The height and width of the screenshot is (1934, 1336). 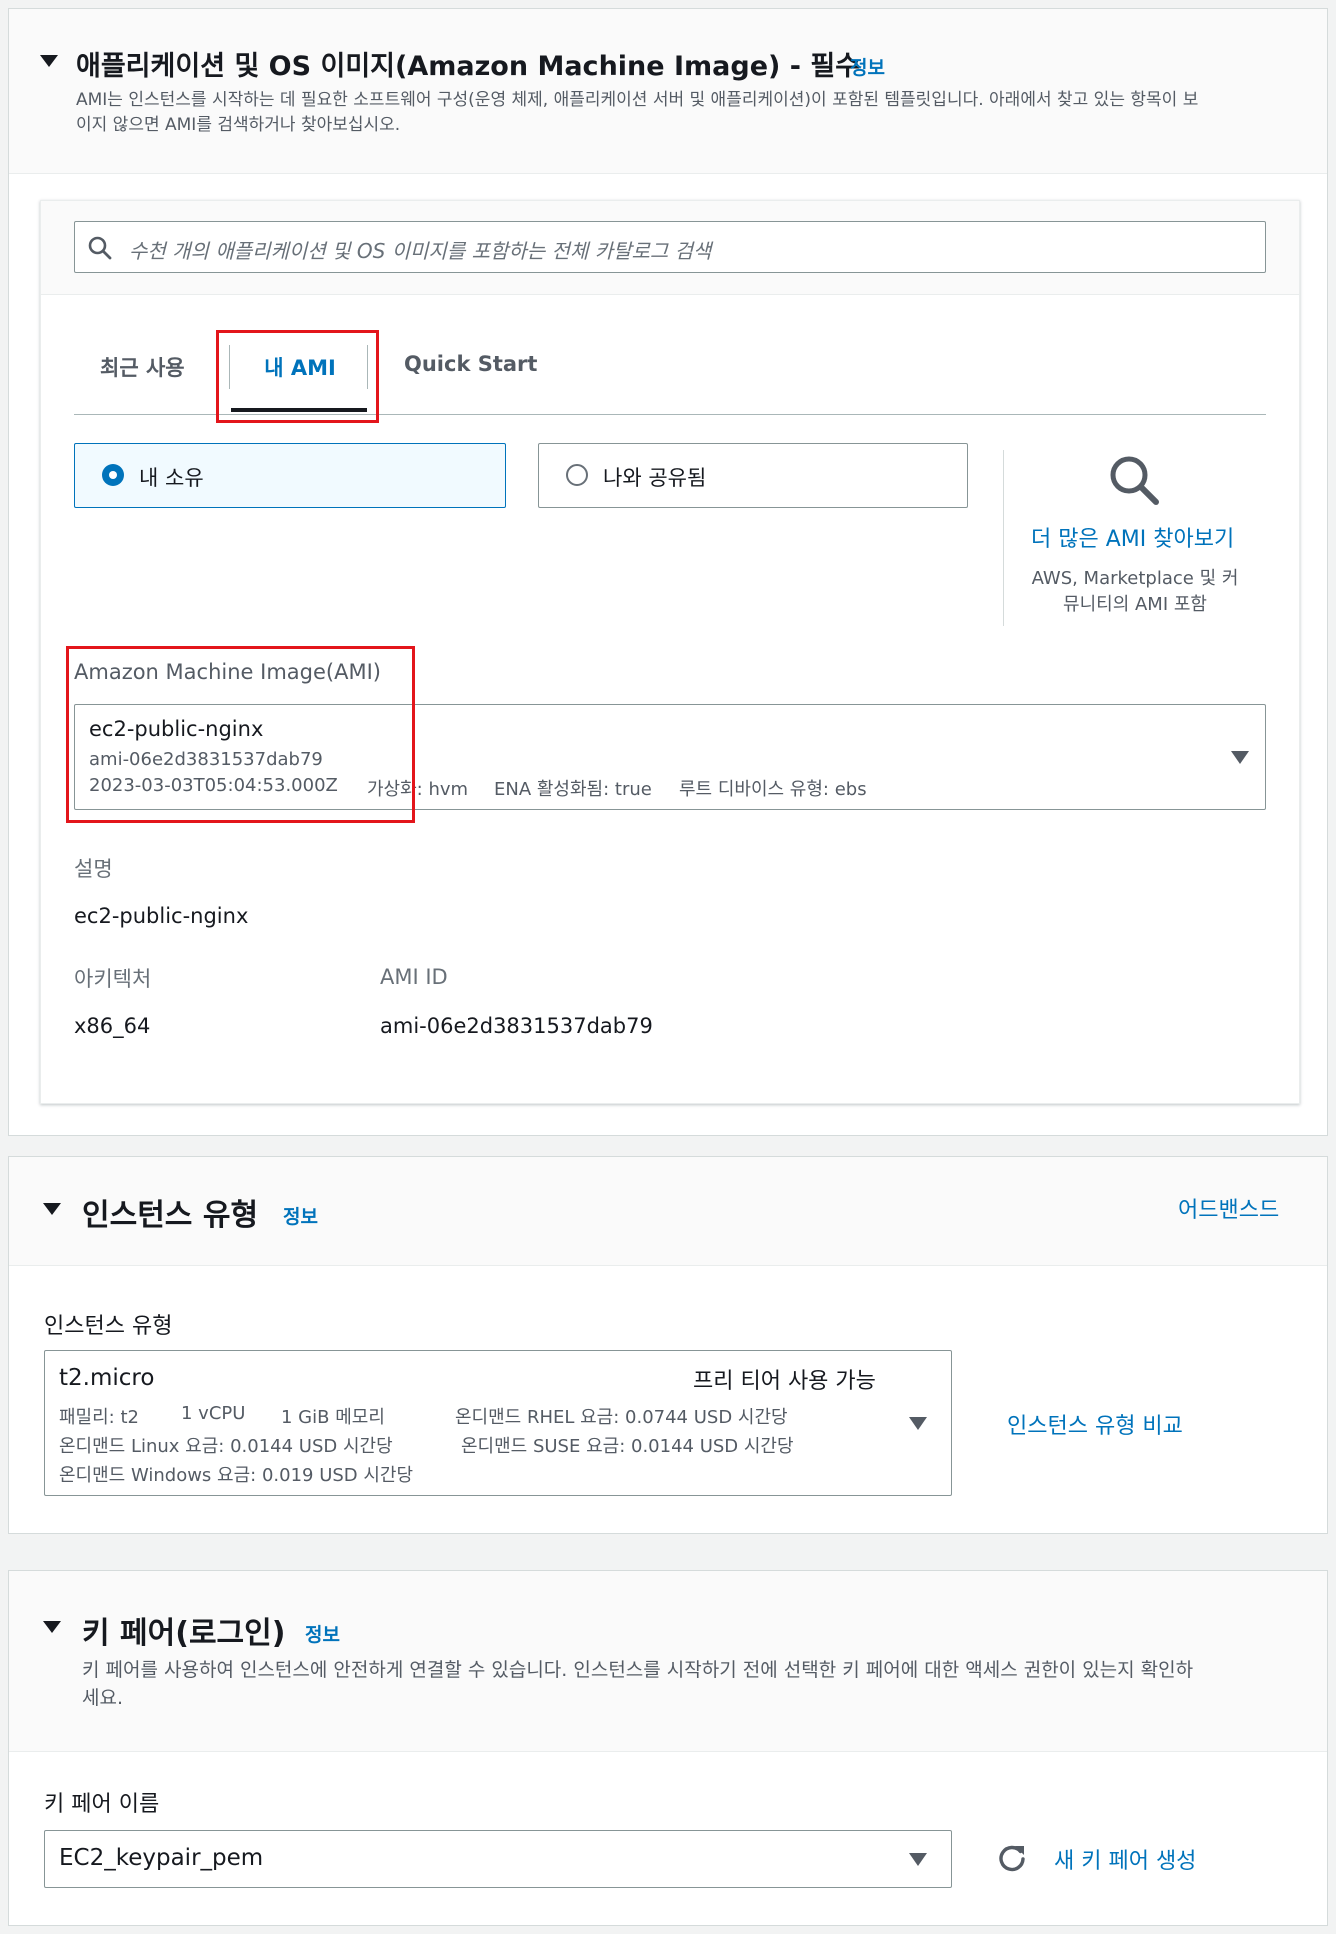 I want to click on keypair-select-caret-icon, so click(x=918, y=1859).